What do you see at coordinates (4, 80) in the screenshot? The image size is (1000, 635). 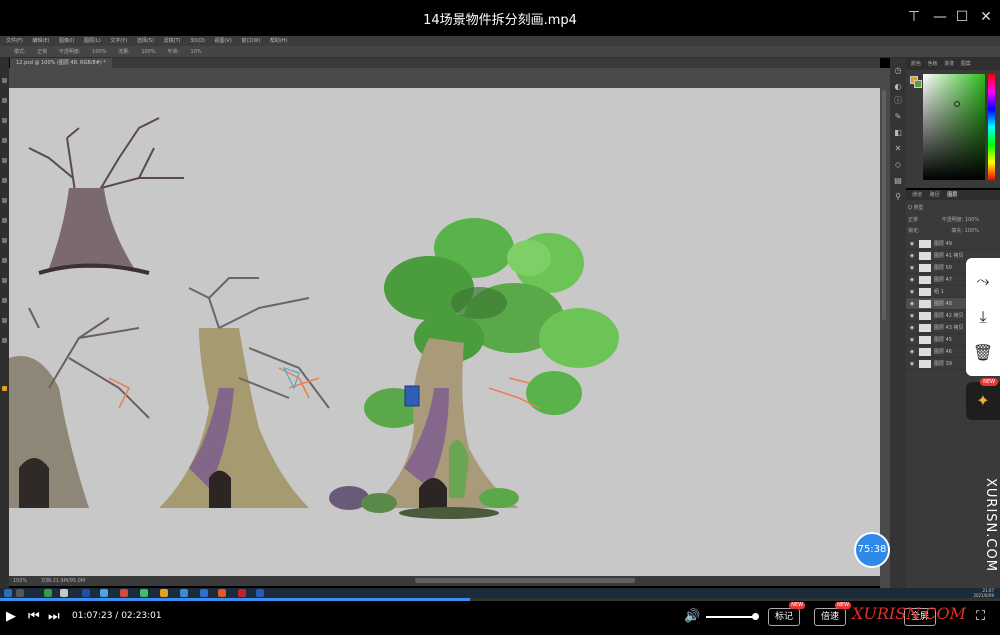 I see `move-tool-icon` at bounding box center [4, 80].